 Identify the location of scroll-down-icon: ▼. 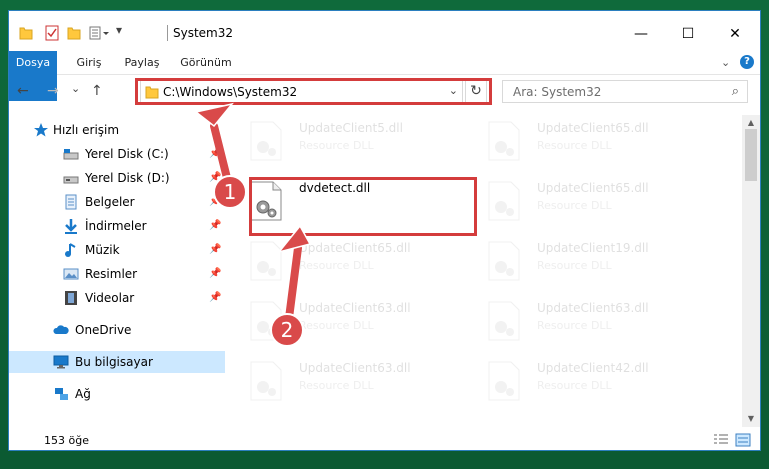
(751, 419).